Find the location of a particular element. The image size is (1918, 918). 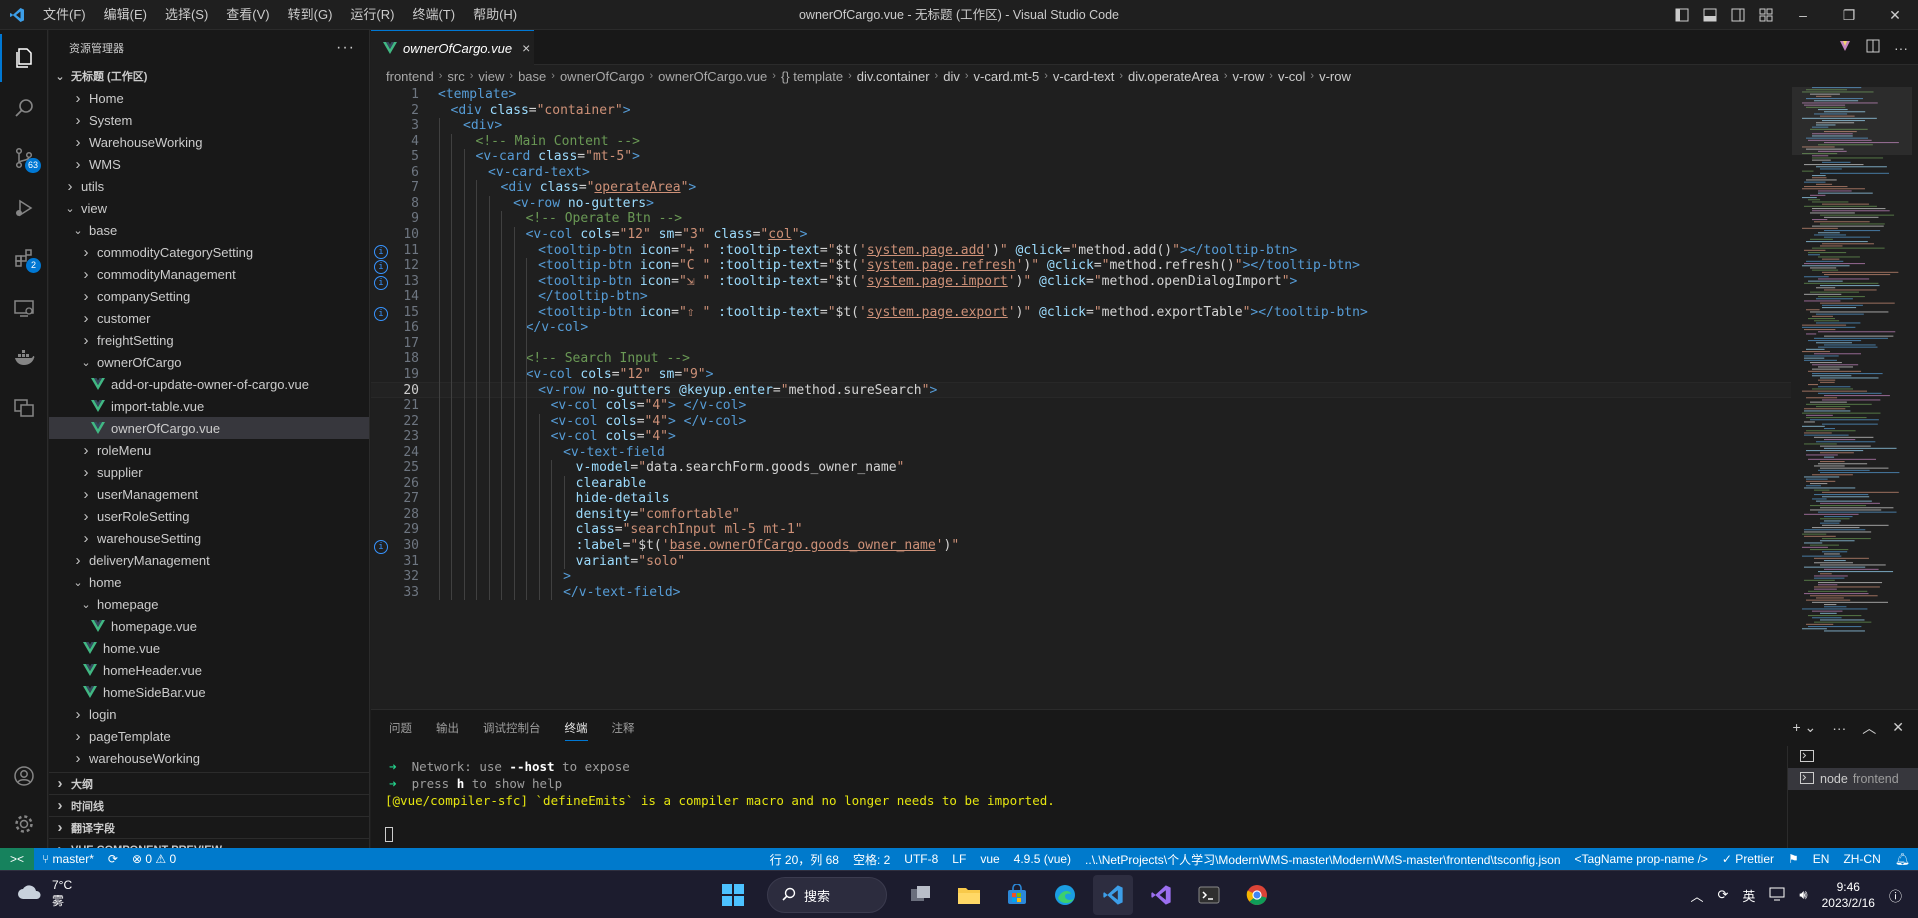

run-debug-icon is located at coordinates (24, 208).